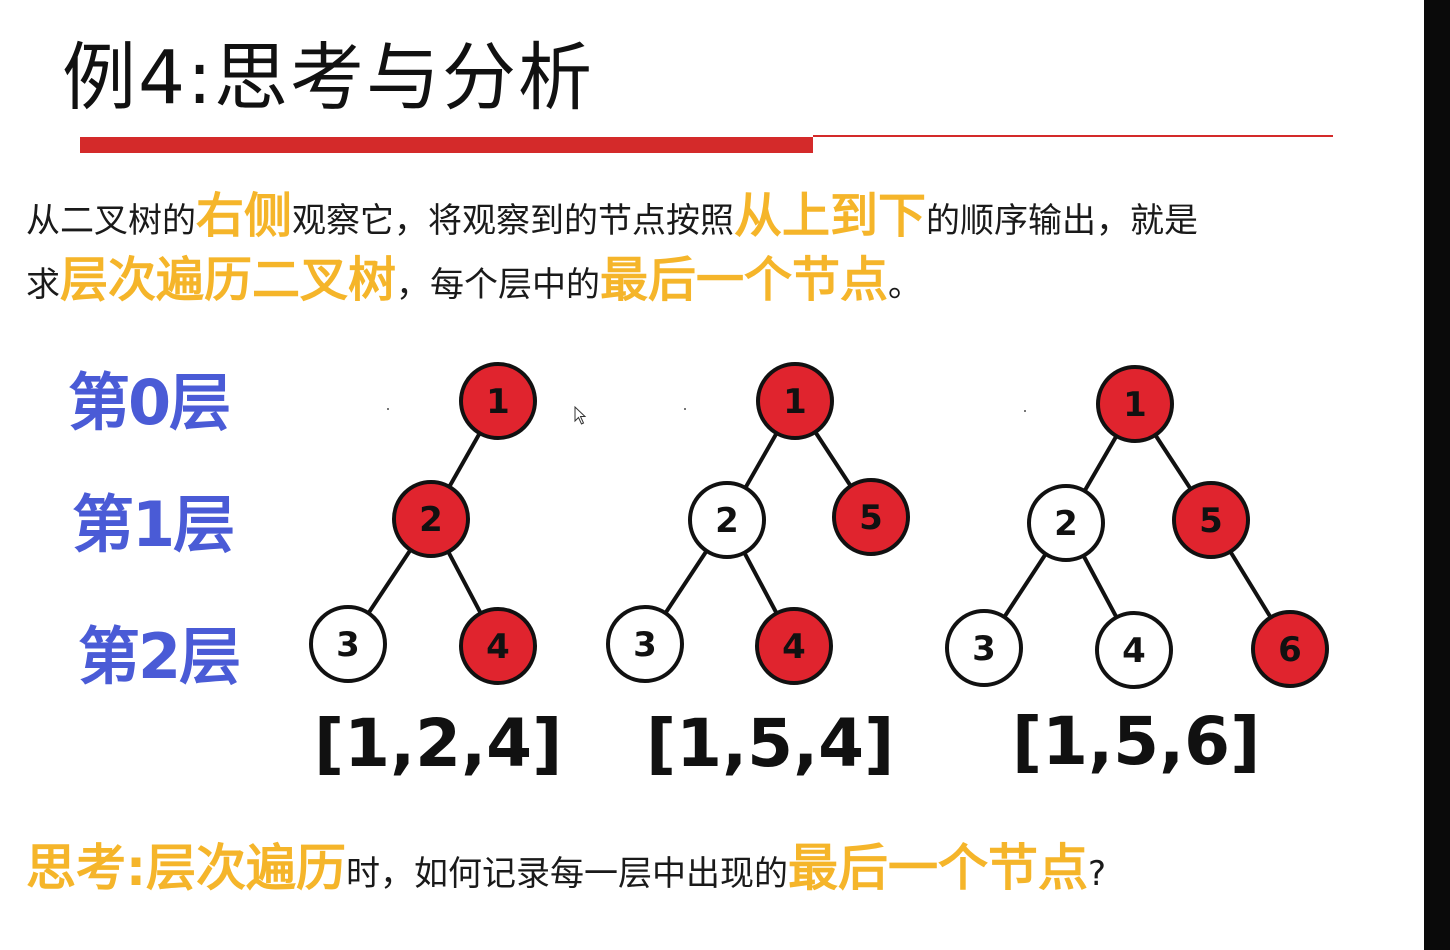  Describe the element at coordinates (186, 868) in the screenshot. I see `question-highlight: 思考:层次遍历` at that location.